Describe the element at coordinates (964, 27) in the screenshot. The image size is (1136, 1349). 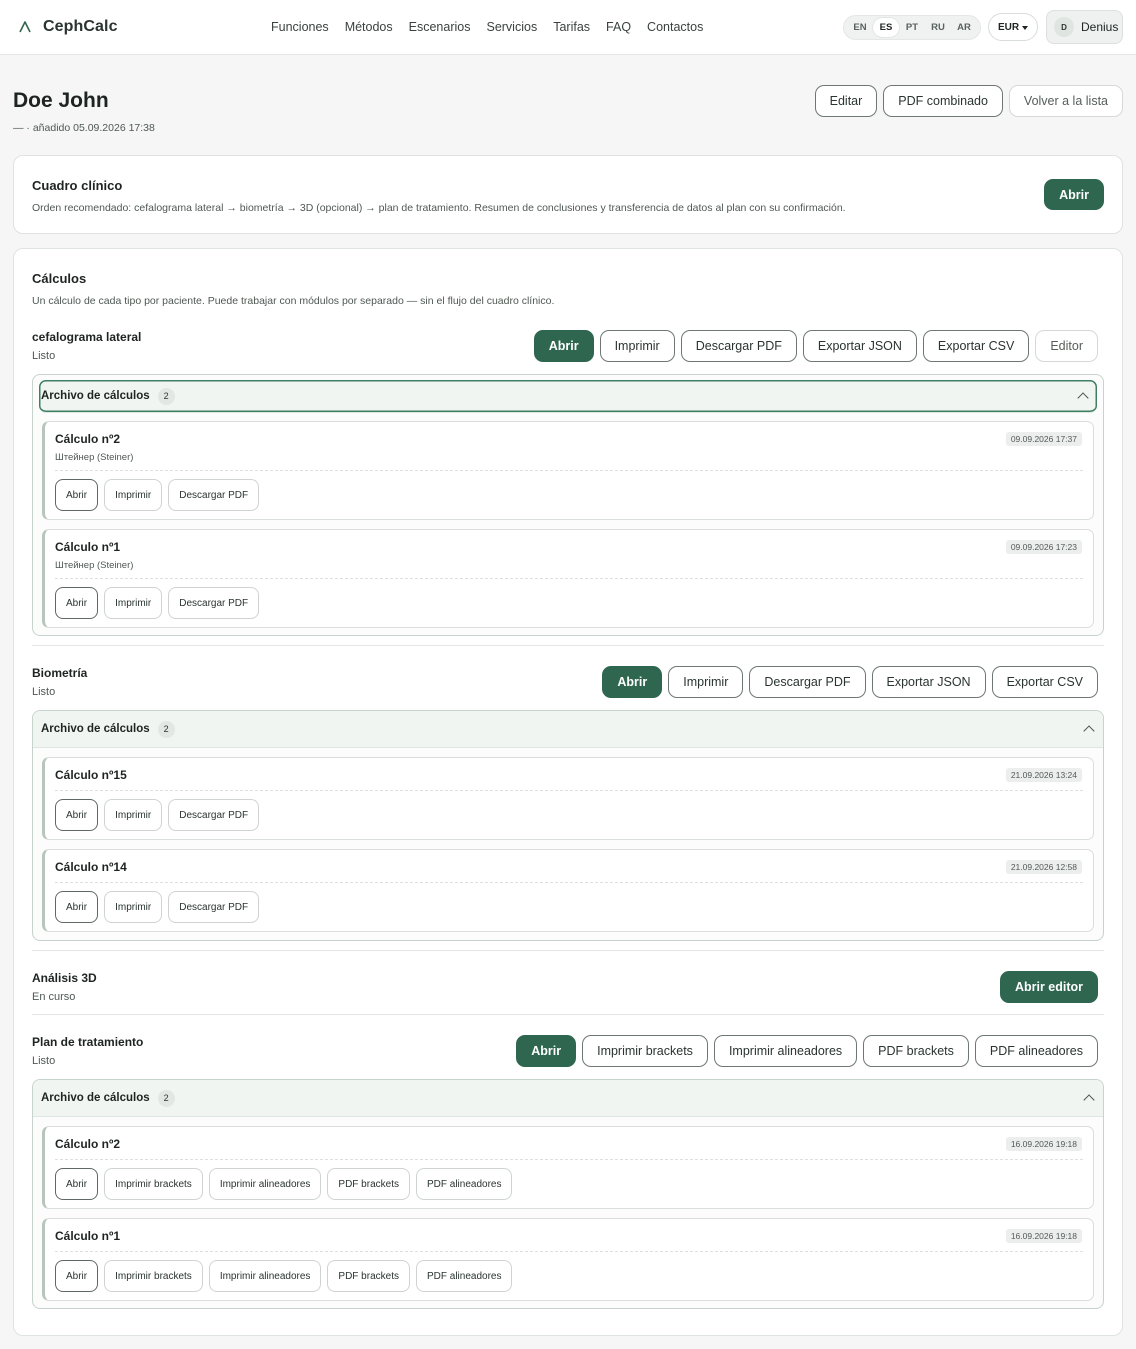
I see `lang-ar: AR` at that location.